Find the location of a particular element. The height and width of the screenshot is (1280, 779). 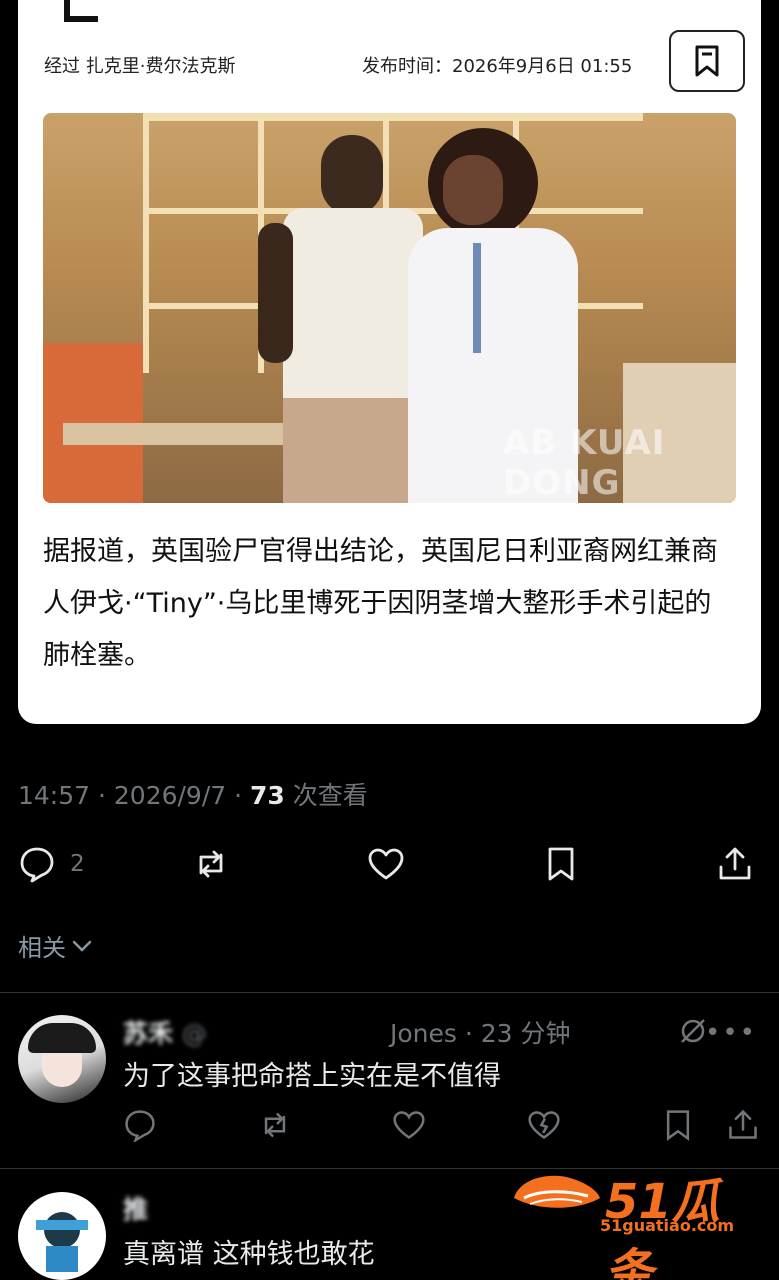

related-label: 相关 is located at coordinates (42, 948).